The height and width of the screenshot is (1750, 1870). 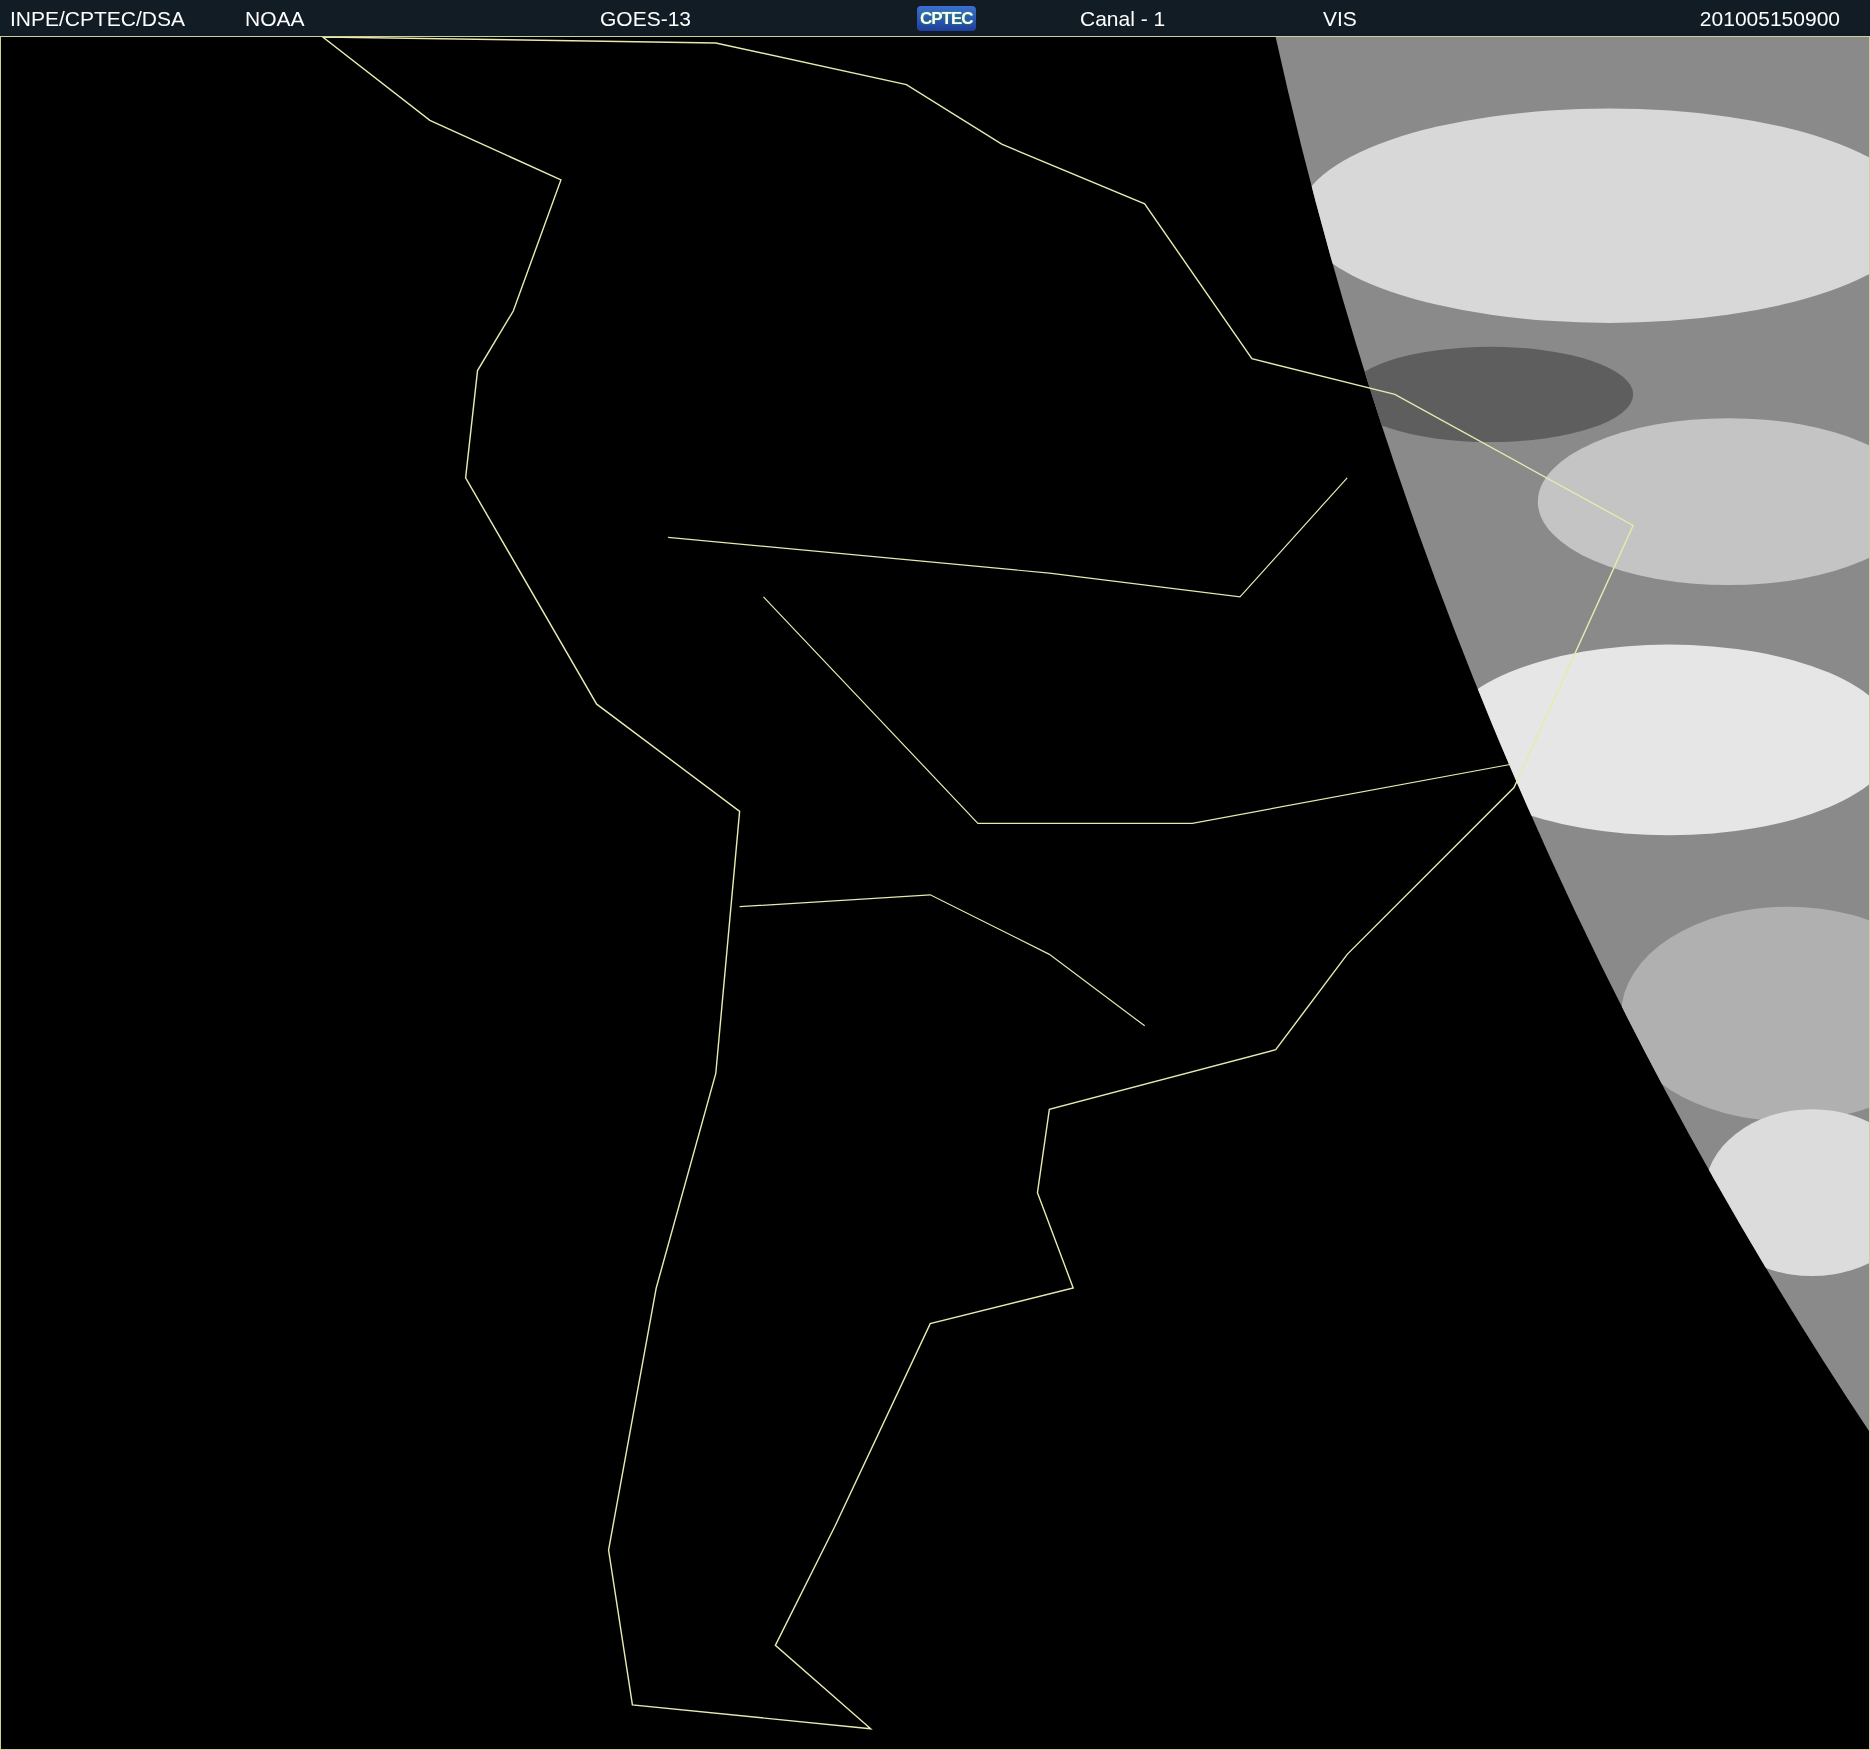 I want to click on agency-label: INPE/CPTEC/DSA, so click(x=98, y=18).